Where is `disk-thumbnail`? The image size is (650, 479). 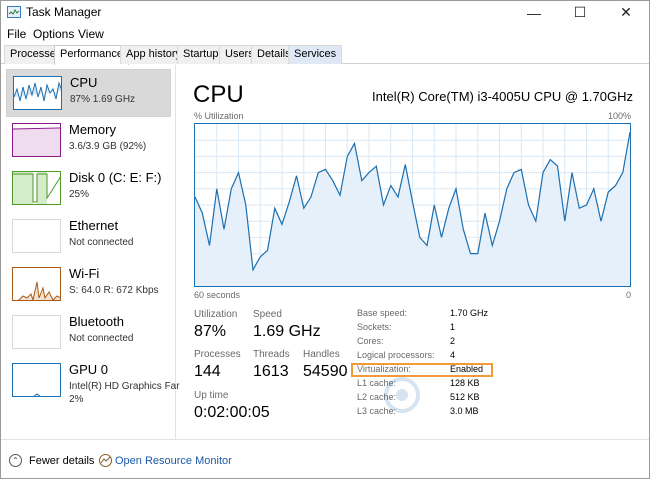 disk-thumbnail is located at coordinates (36, 188).